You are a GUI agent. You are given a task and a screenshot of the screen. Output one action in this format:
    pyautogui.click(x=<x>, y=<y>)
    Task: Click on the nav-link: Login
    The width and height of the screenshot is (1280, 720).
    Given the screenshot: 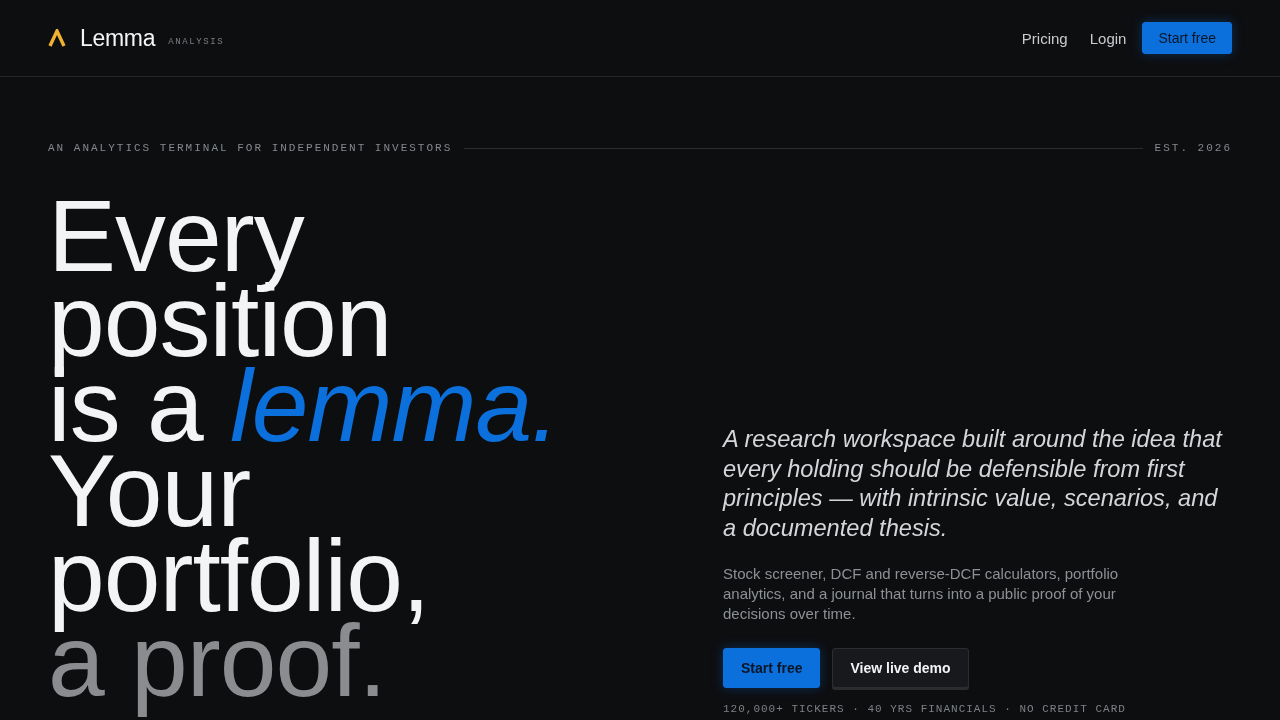 What is the action you would take?
    pyautogui.click(x=1108, y=38)
    